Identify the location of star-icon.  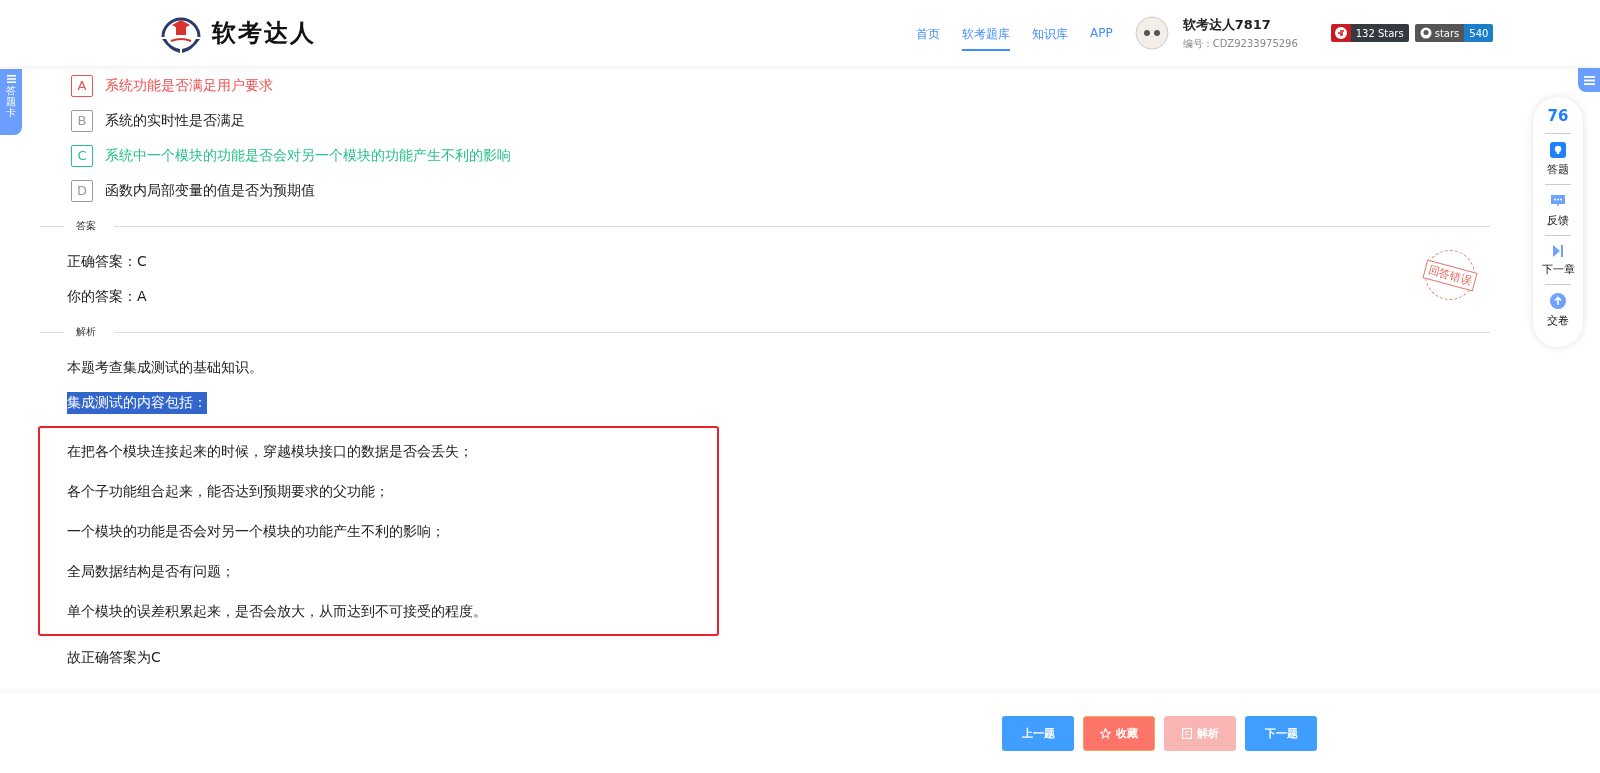
(1105, 733).